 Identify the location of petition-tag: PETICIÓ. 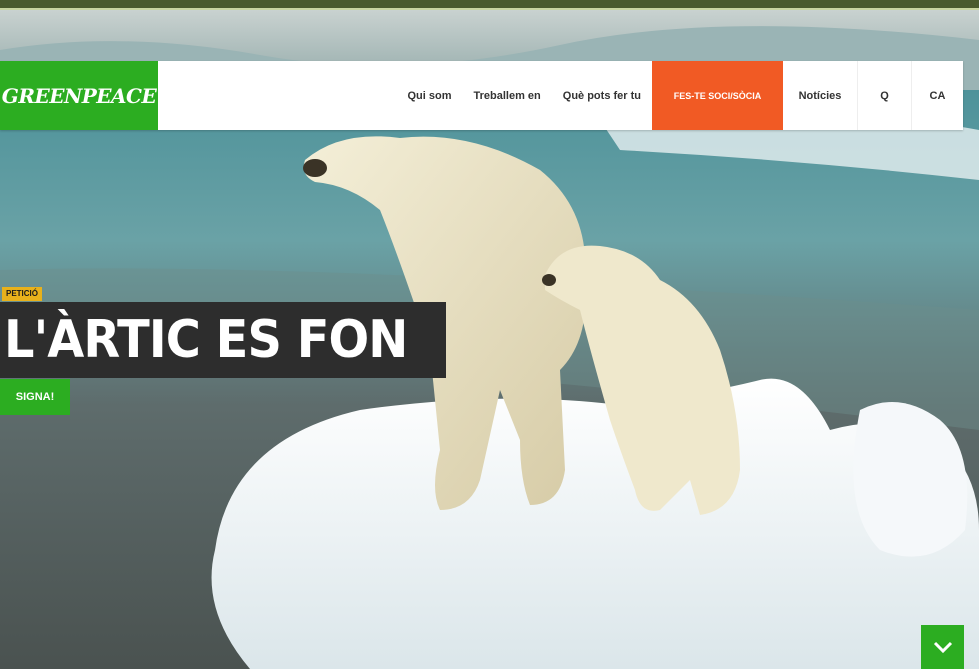
(22, 294).